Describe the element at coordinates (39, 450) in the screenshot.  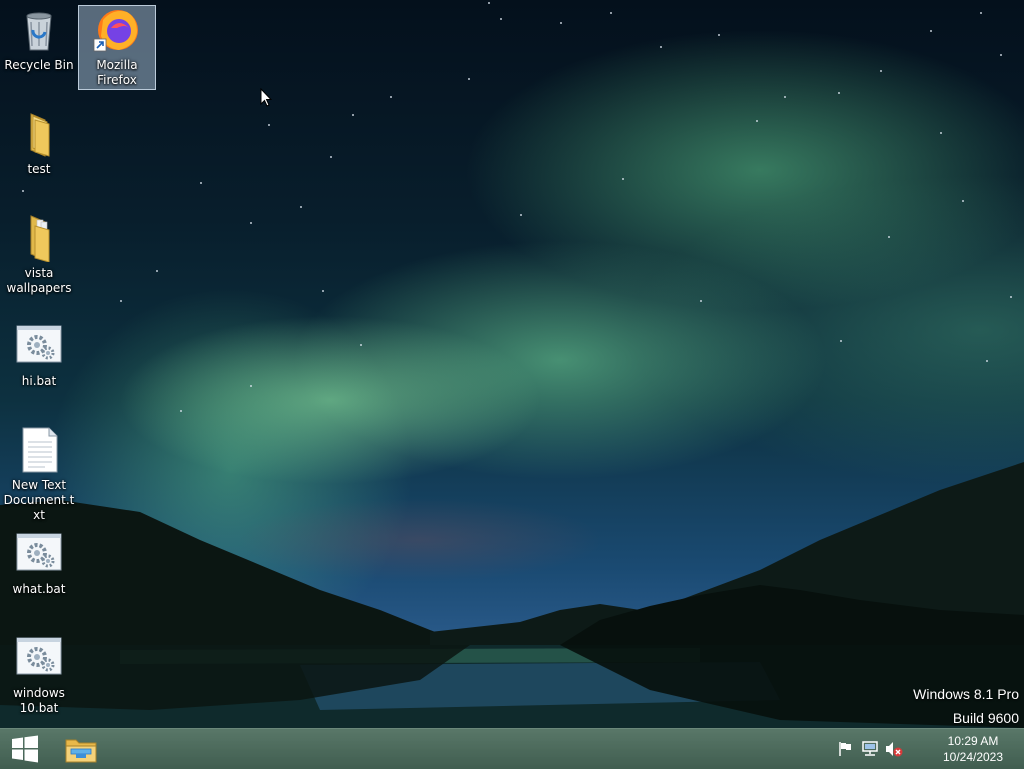
I see `text-file-icon` at that location.